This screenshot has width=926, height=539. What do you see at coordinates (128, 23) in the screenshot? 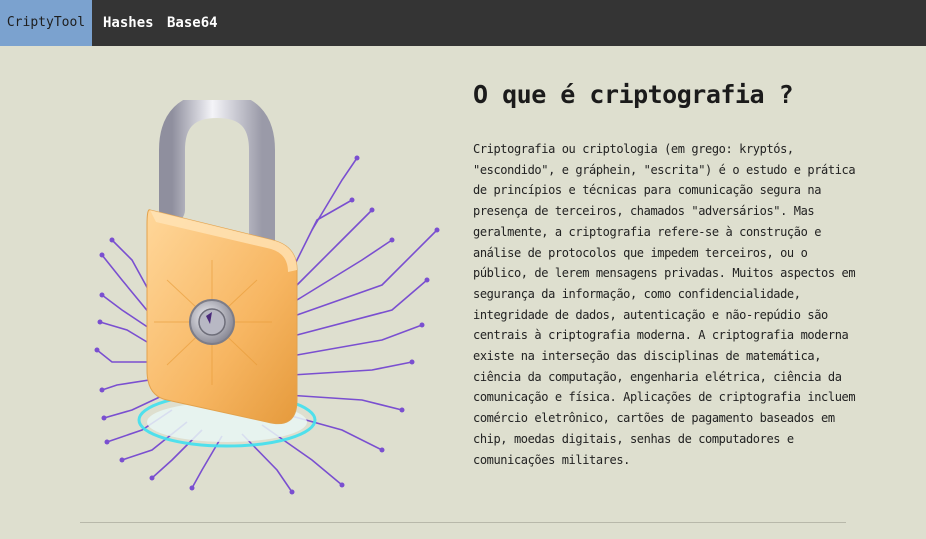
I see `nav-link-hashes: Hashes` at bounding box center [128, 23].